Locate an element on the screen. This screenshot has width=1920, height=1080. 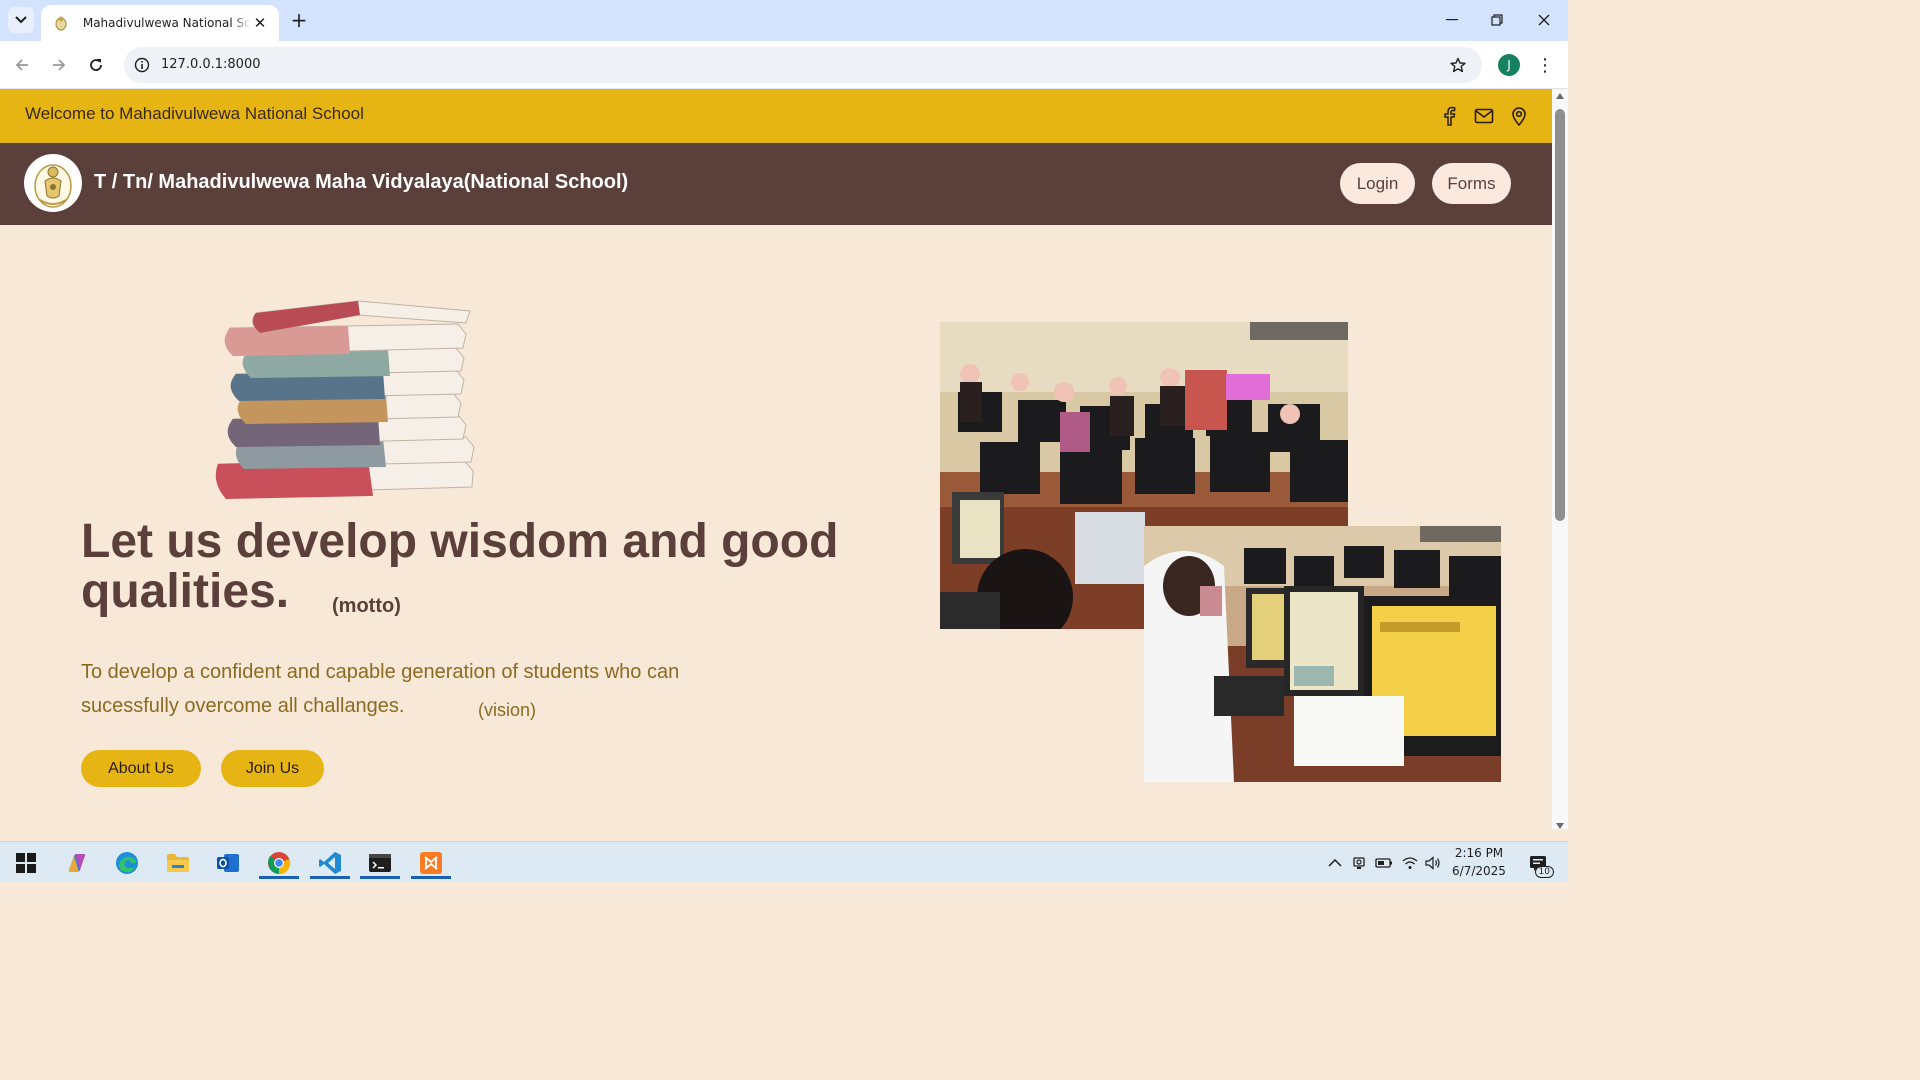
battery-icon is located at coordinates (1384, 863).